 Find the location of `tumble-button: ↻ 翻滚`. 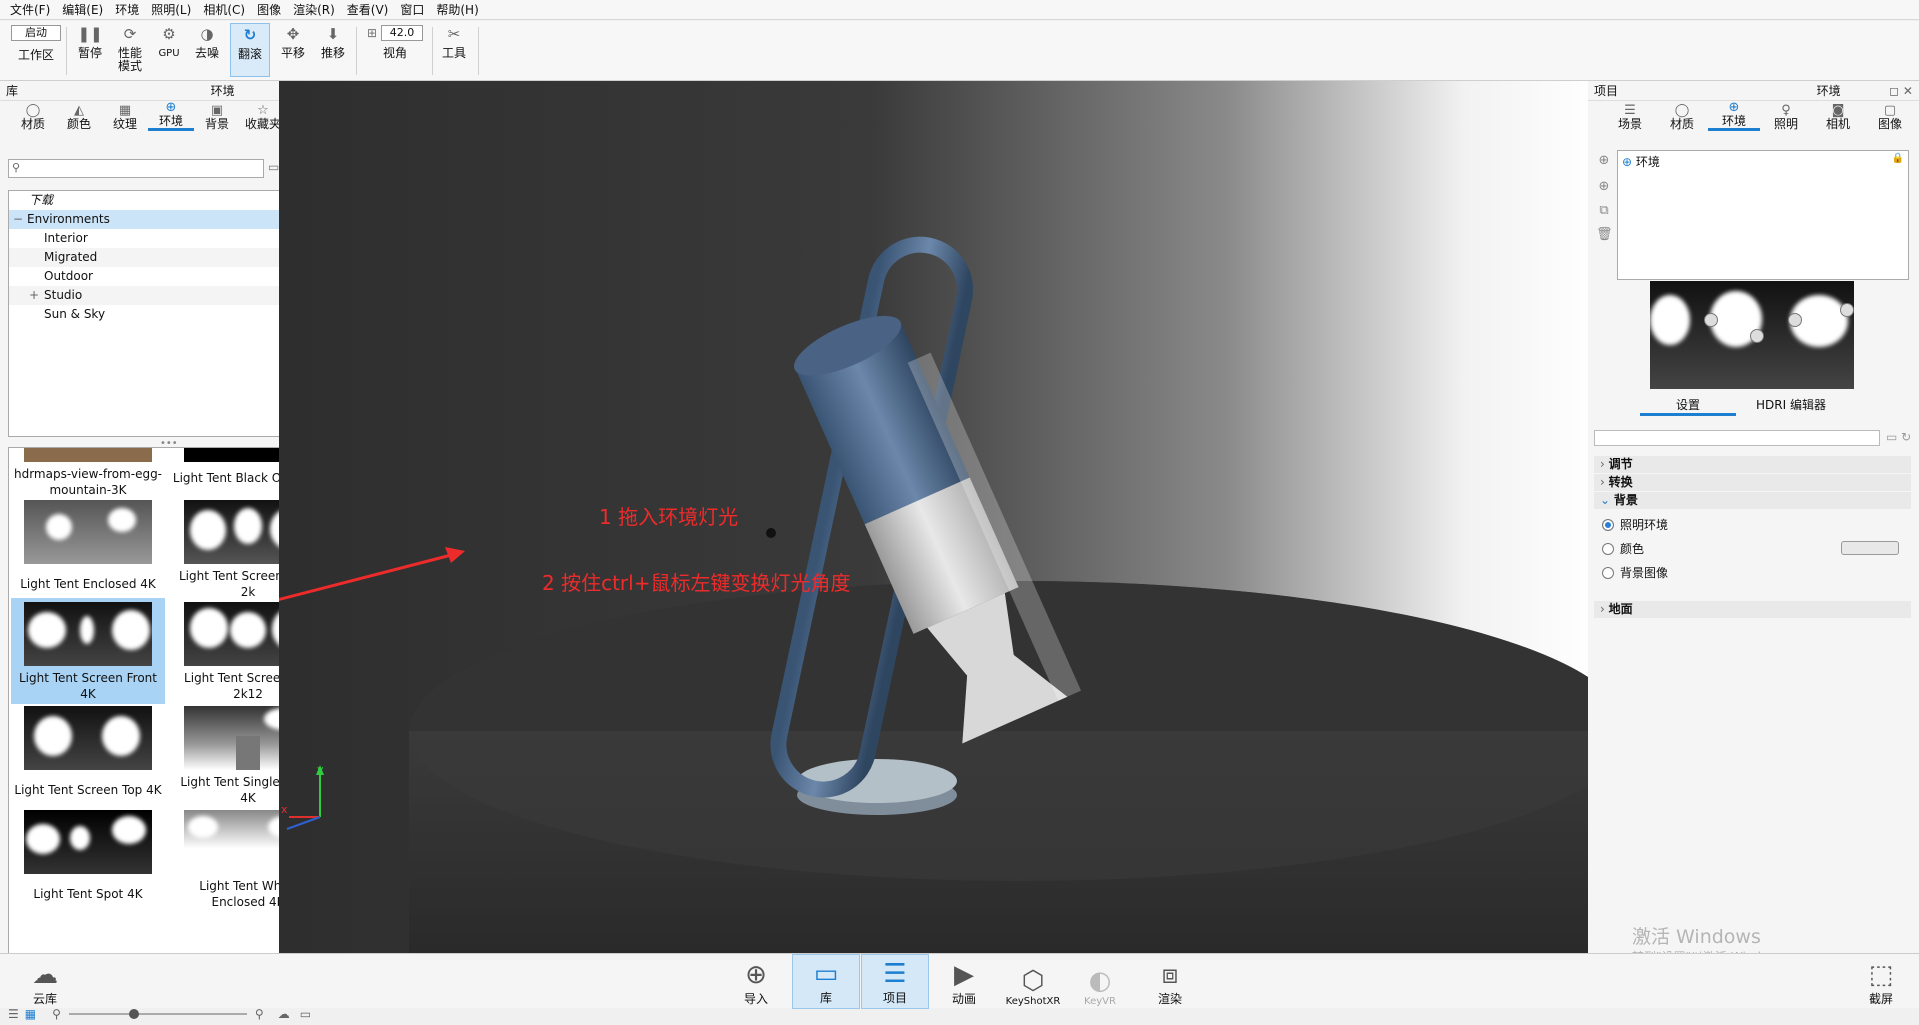

tumble-button: ↻ 翻滚 is located at coordinates (250, 50).